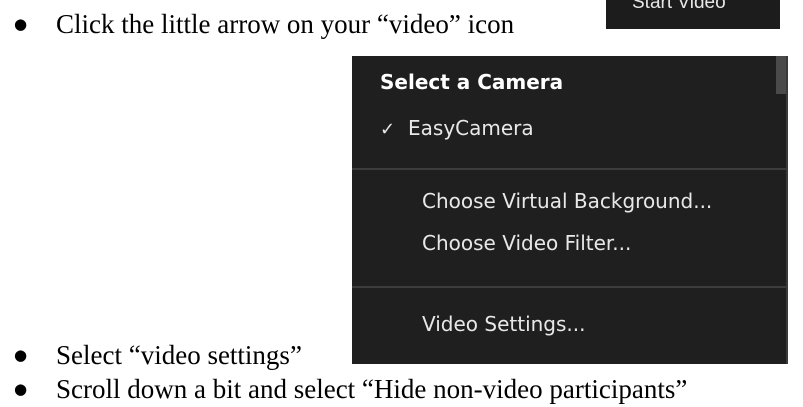  Describe the element at coordinates (471, 128) in the screenshot. I see `menu-item-easycamera-label: EasyCamera` at that location.